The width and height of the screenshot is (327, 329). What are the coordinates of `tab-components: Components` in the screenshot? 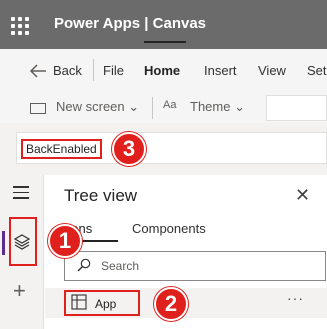 It's located at (169, 228).